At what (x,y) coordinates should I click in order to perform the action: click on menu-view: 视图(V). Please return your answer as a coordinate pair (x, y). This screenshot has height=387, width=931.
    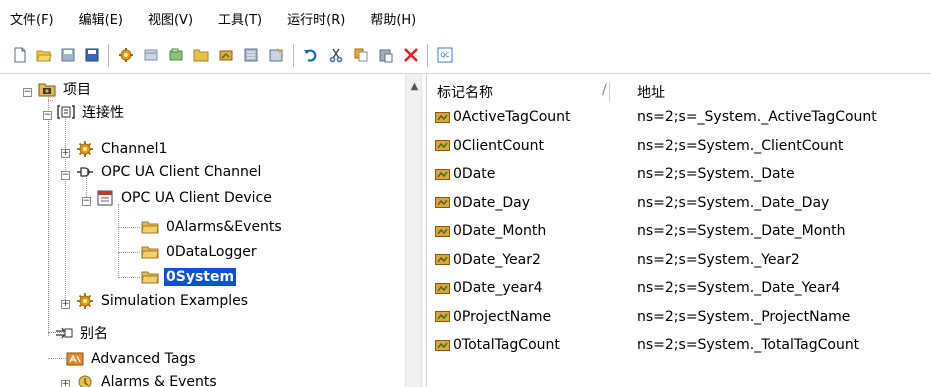
    Looking at the image, I should click on (170, 18).